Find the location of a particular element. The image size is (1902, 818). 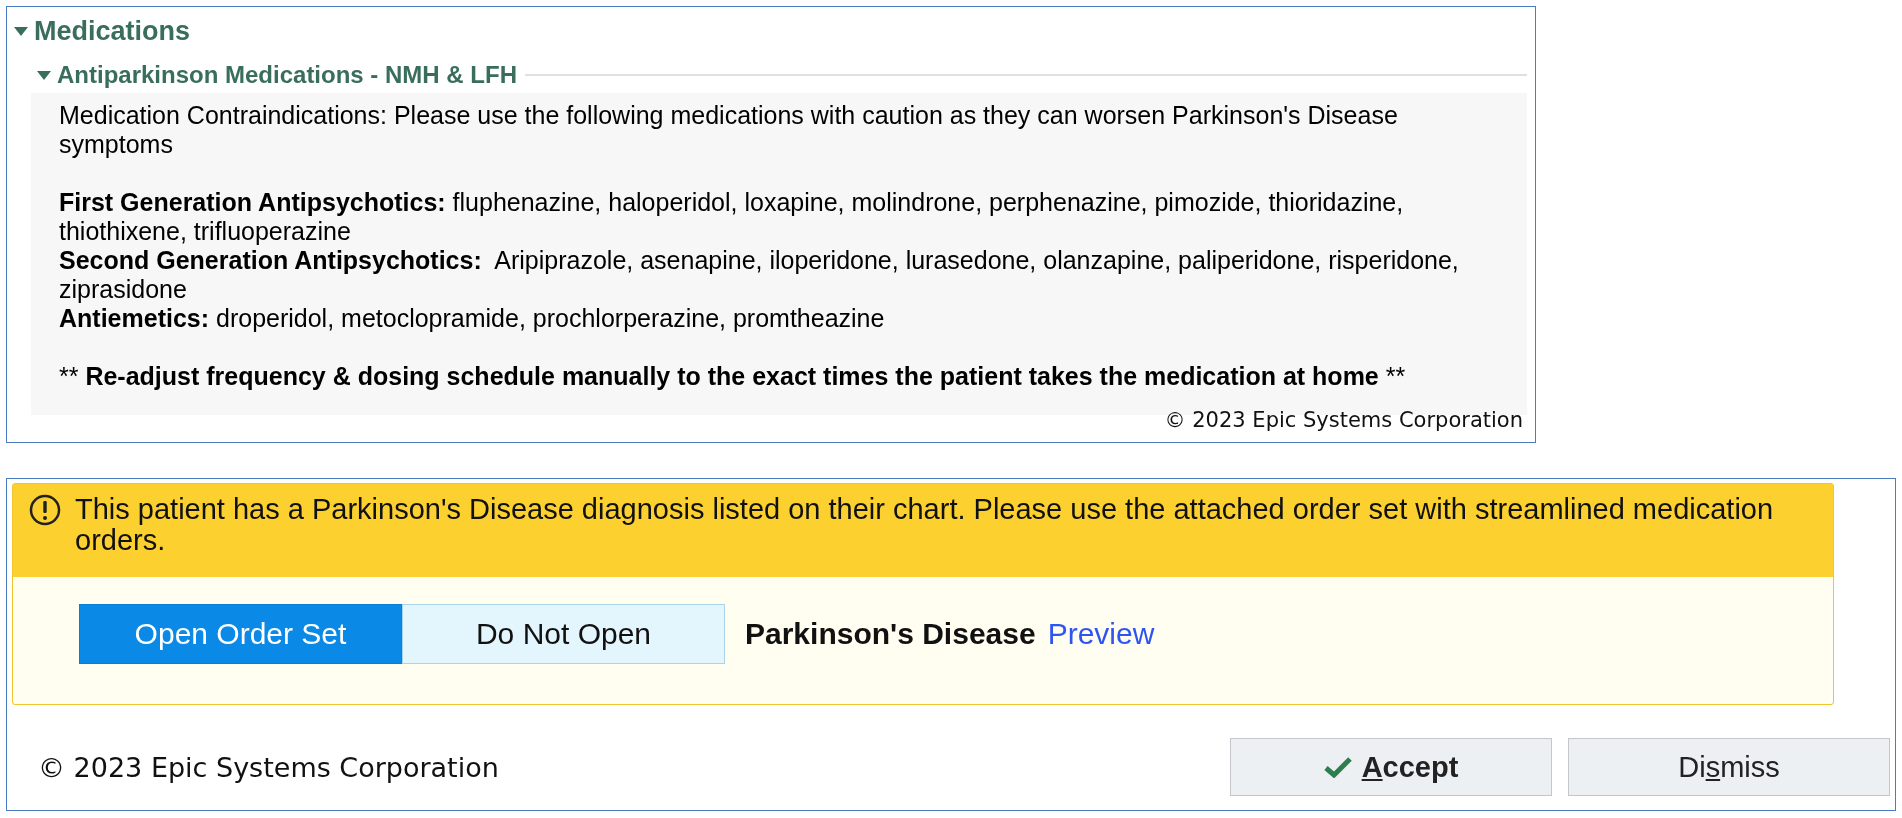

section-title: Medications is located at coordinates (112, 31).